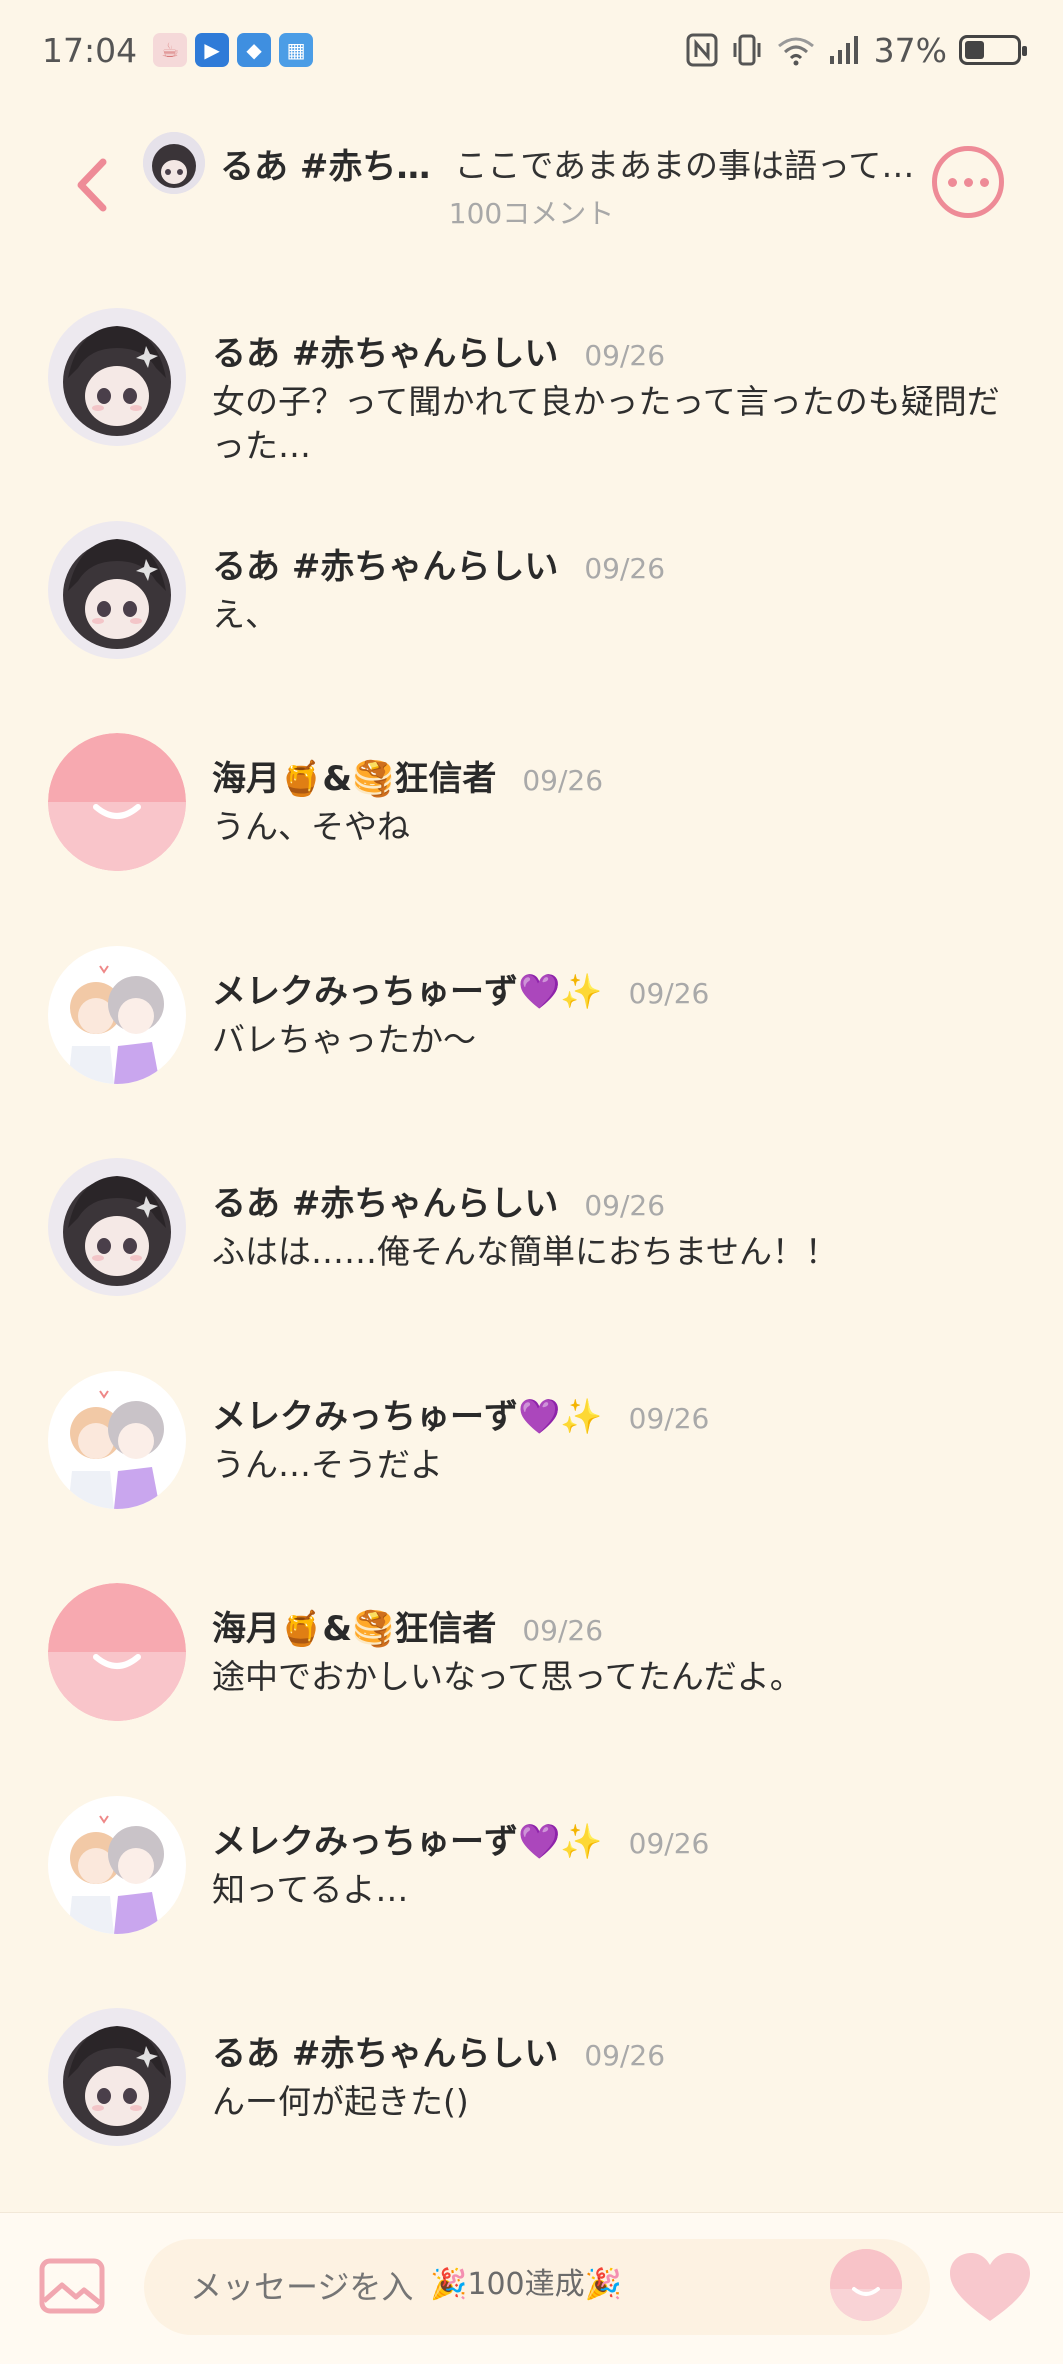  I want to click on tea-cup-icon: ☕, so click(170, 50).